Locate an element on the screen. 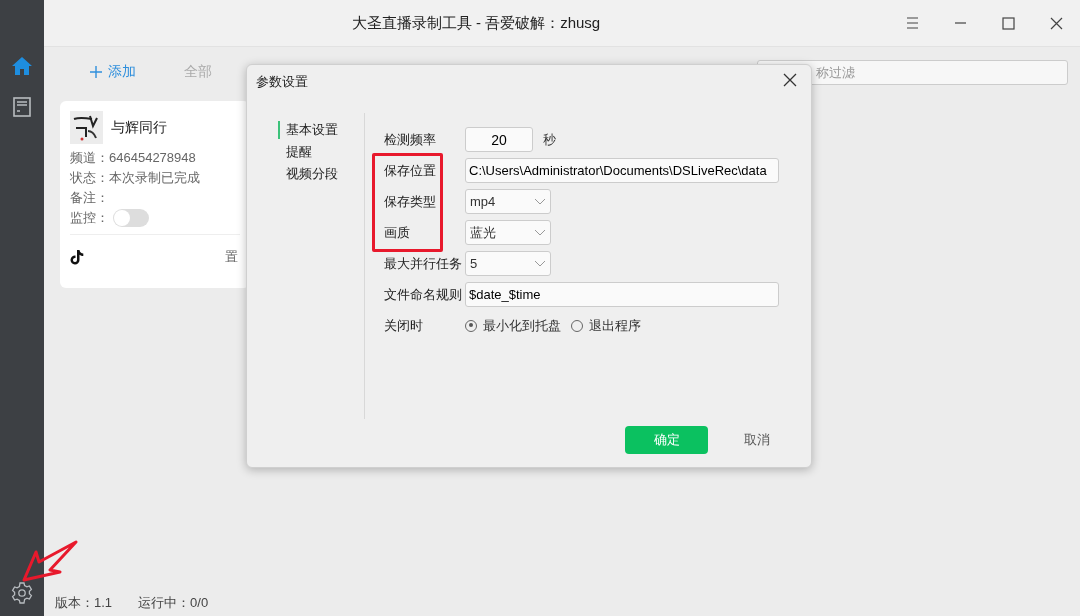 This screenshot has height=616, width=1080. field-label: 画质 is located at coordinates (397, 232).